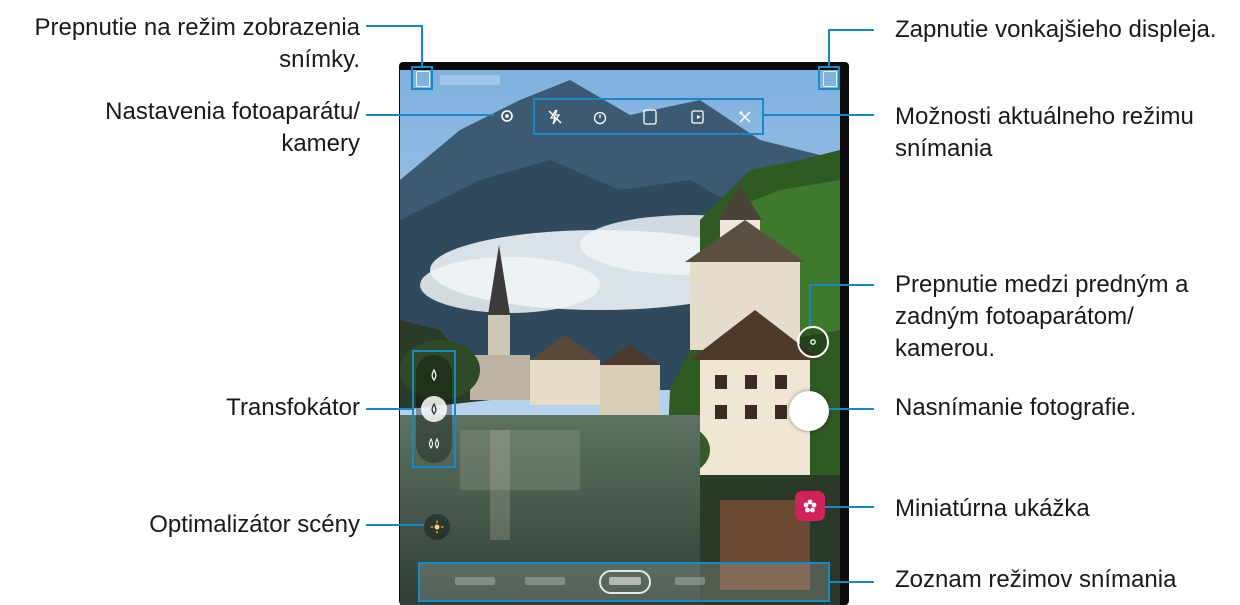  Describe the element at coordinates (829, 78) in the screenshot. I see `highlight-outer-display` at that location.